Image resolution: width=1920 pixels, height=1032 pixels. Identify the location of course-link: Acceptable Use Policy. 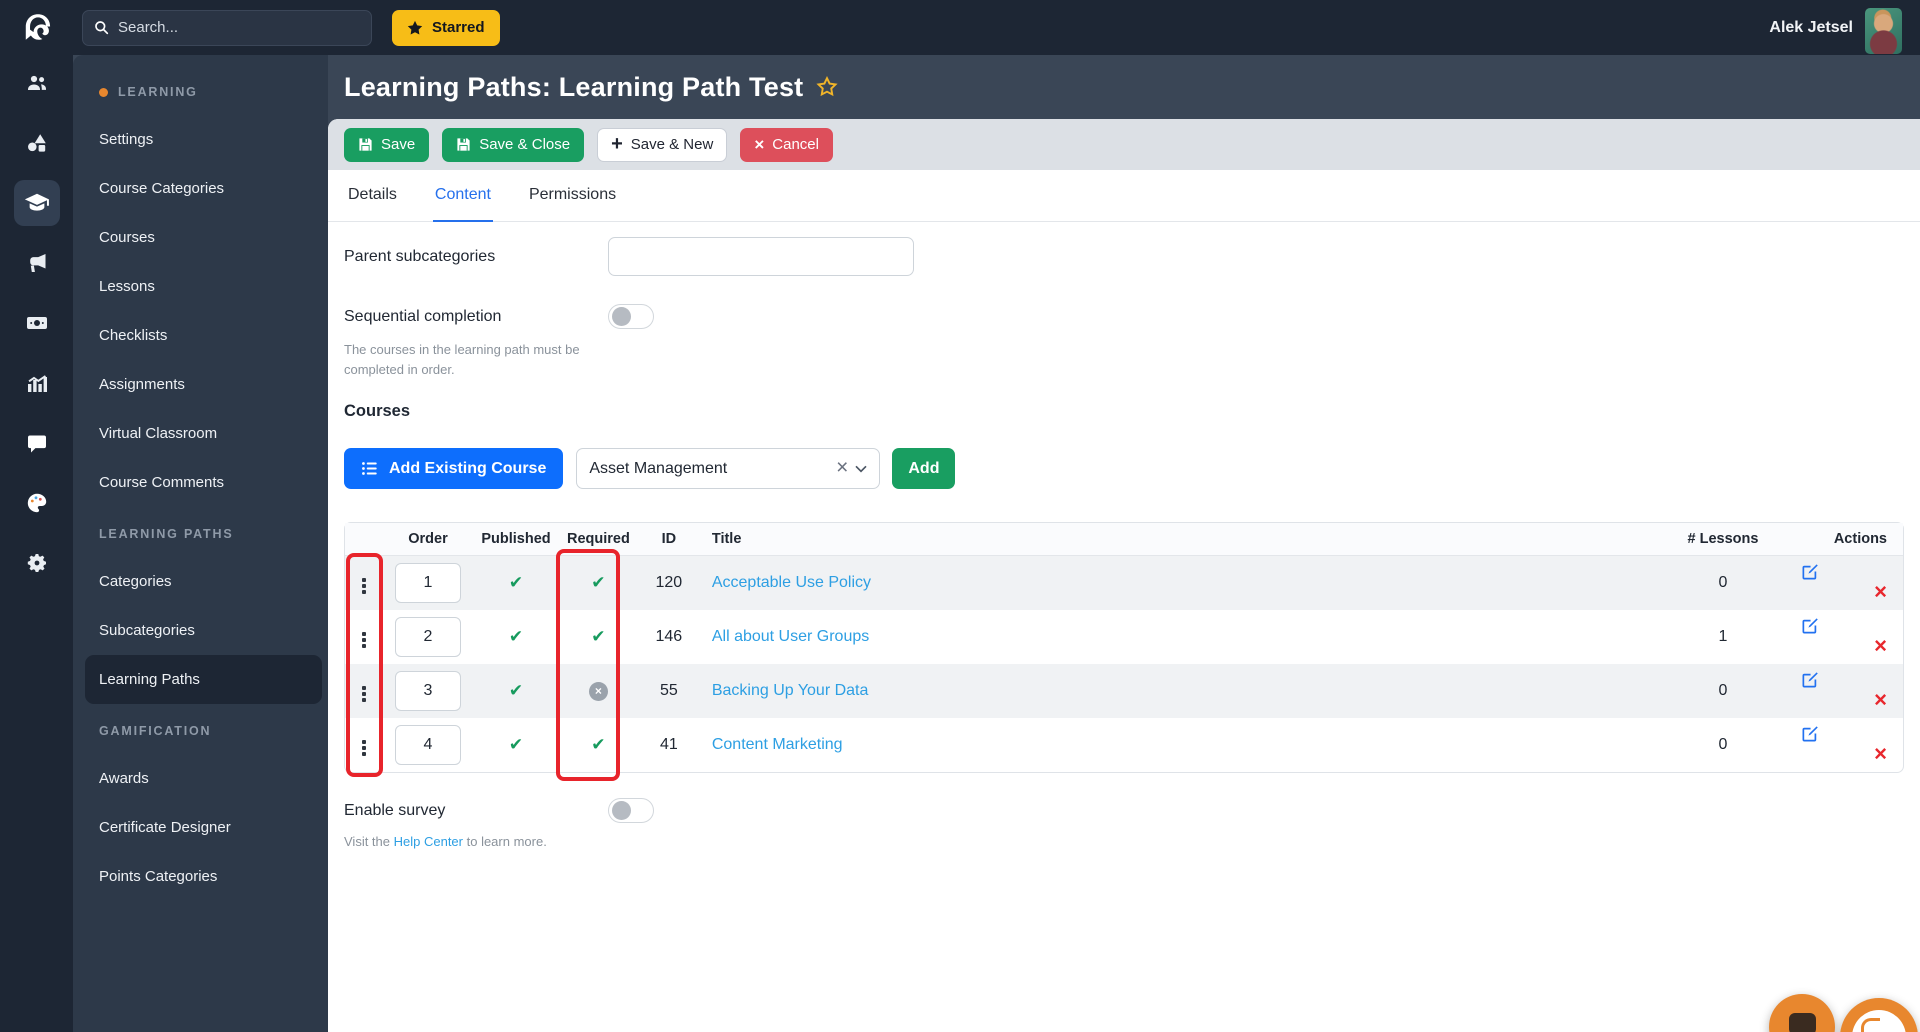
(791, 582).